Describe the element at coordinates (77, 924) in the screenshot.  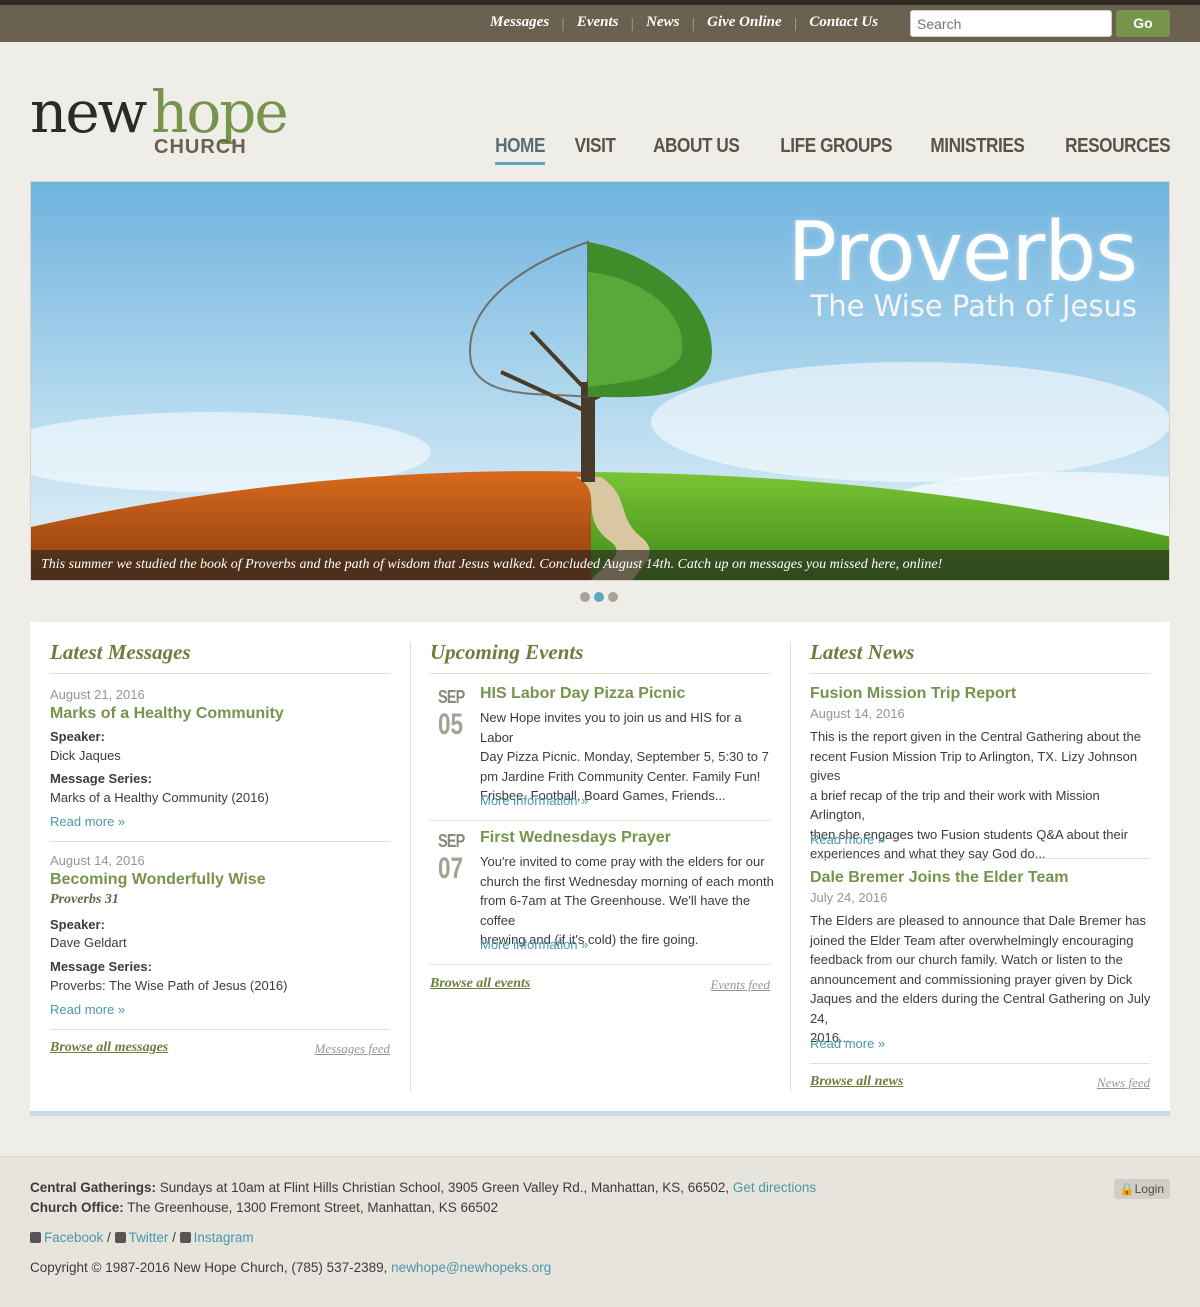
I see `speaker-label: Speaker:` at that location.